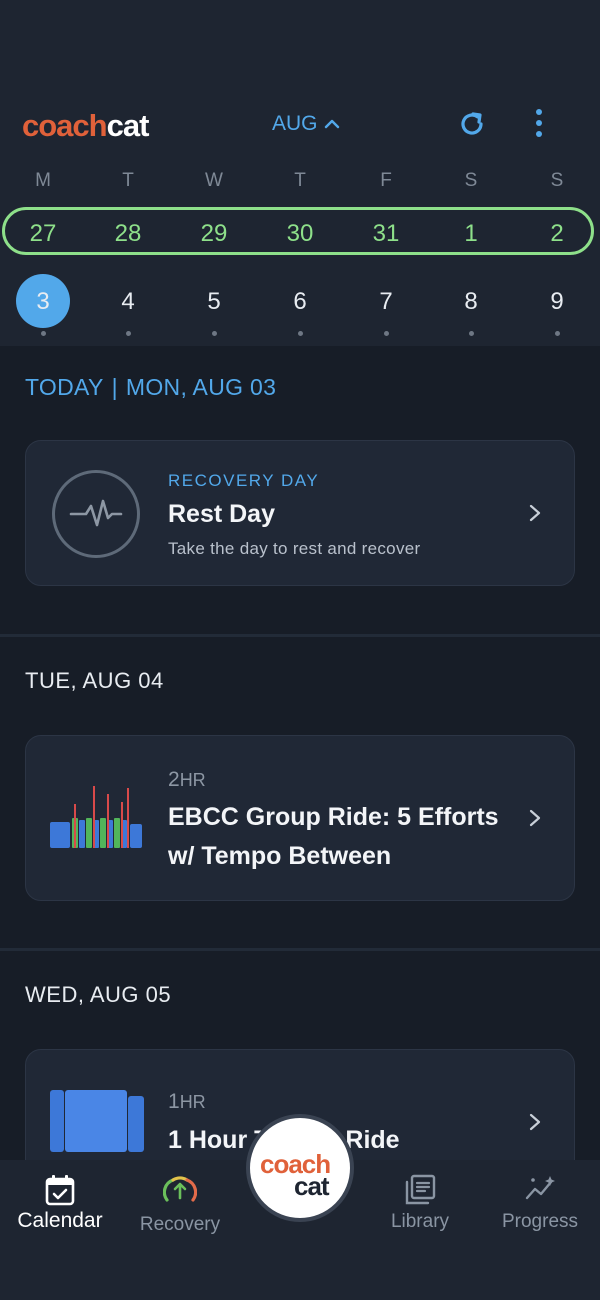 Image resolution: width=600 pixels, height=1300 pixels. What do you see at coordinates (201, 387) in the screenshot?
I see `today-date: MON, AUG 03` at bounding box center [201, 387].